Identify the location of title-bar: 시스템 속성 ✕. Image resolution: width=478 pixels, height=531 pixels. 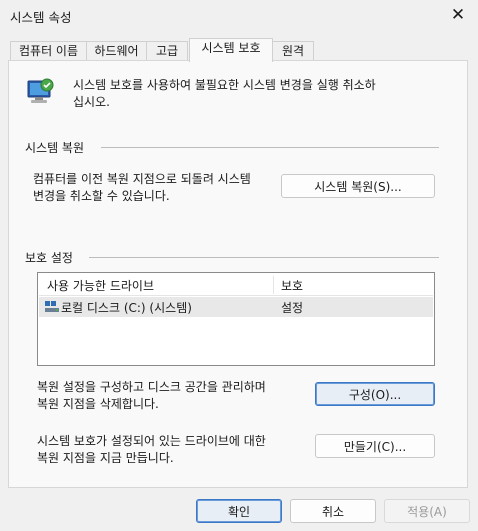
(239, 16).